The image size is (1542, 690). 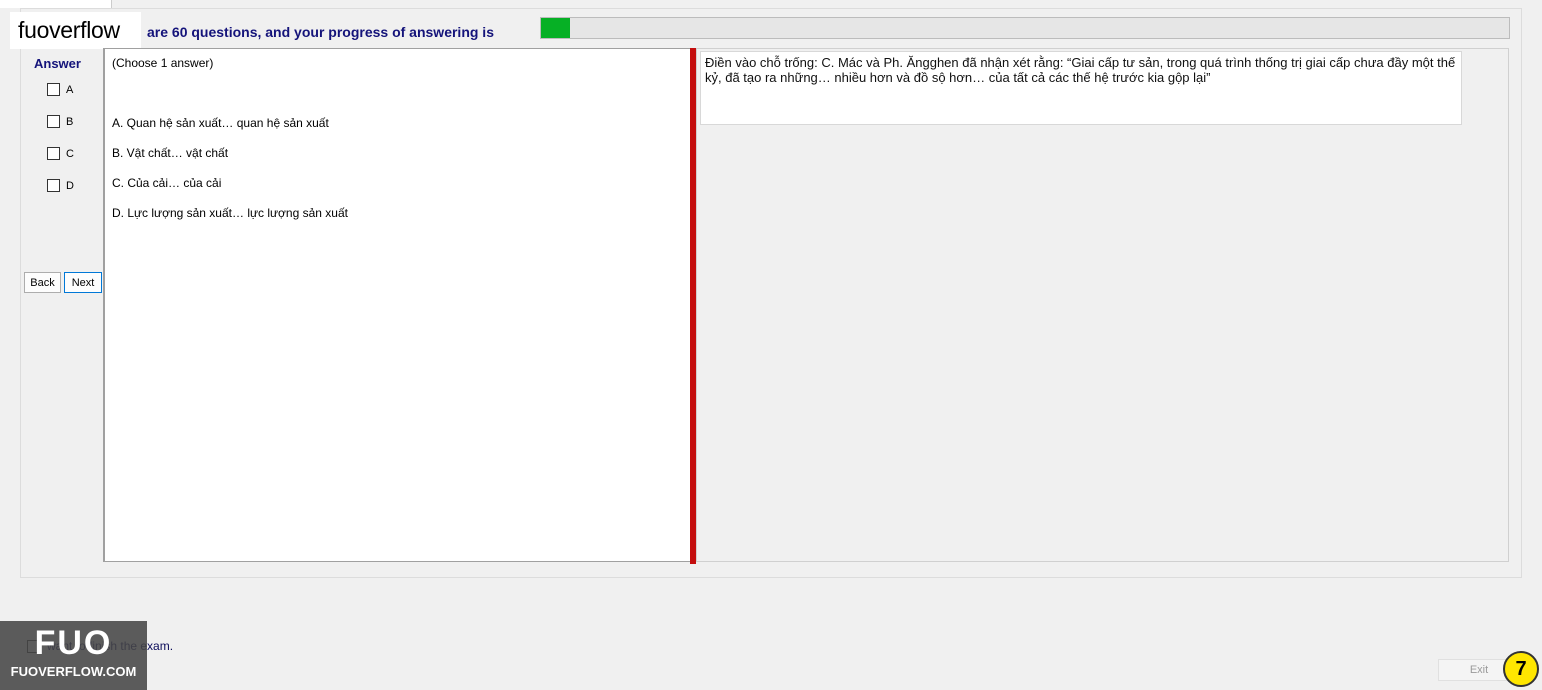 I want to click on answer-option-label: C, so click(x=70, y=153).